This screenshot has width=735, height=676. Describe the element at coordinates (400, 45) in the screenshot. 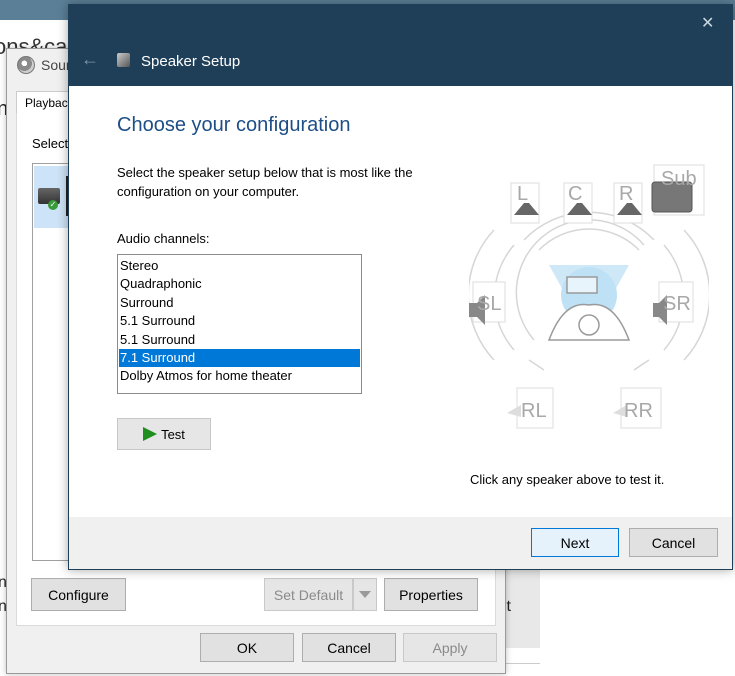

I see `wizard-header` at that location.